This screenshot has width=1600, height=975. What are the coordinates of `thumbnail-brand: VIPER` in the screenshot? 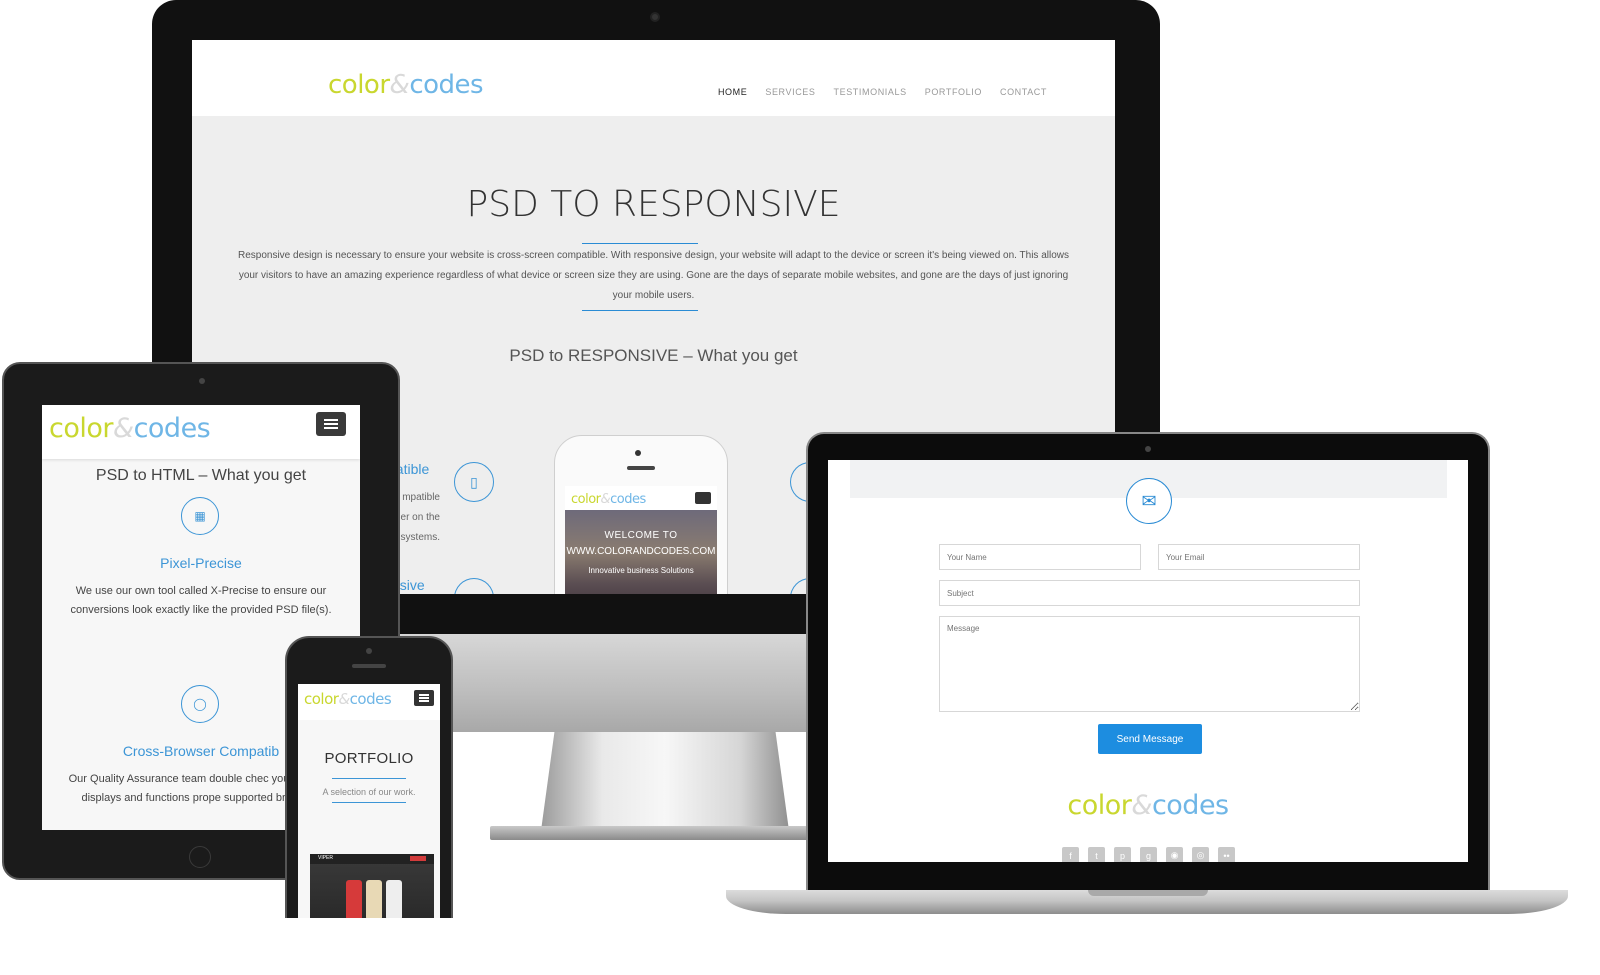 It's located at (326, 858).